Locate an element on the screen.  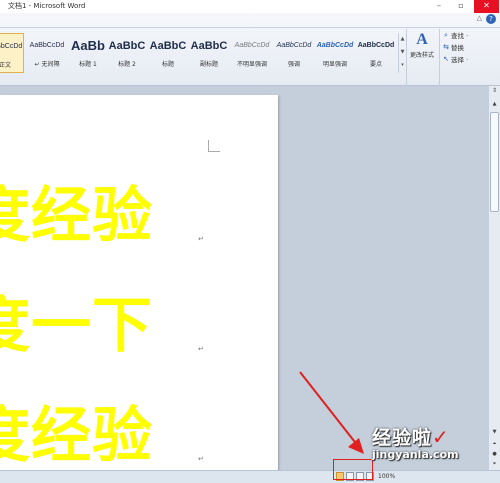
scroll-thumb is located at coordinates (494, 162).